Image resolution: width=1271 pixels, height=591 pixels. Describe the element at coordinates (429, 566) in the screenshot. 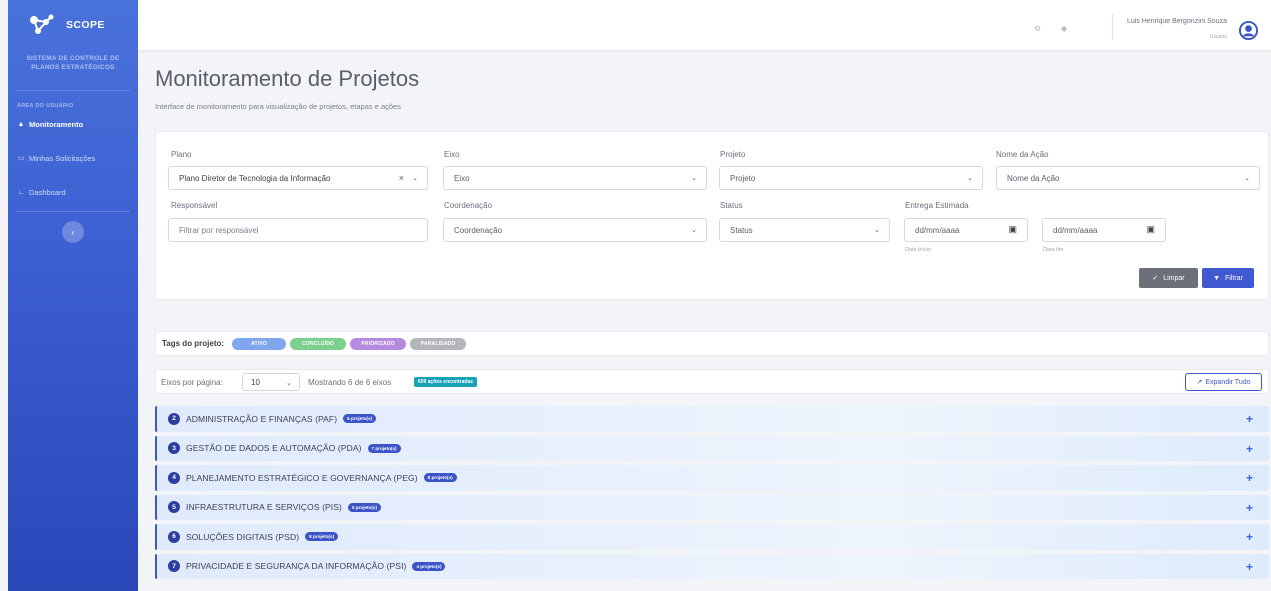

I see `project-count-badge: 4 projeto(s)` at that location.